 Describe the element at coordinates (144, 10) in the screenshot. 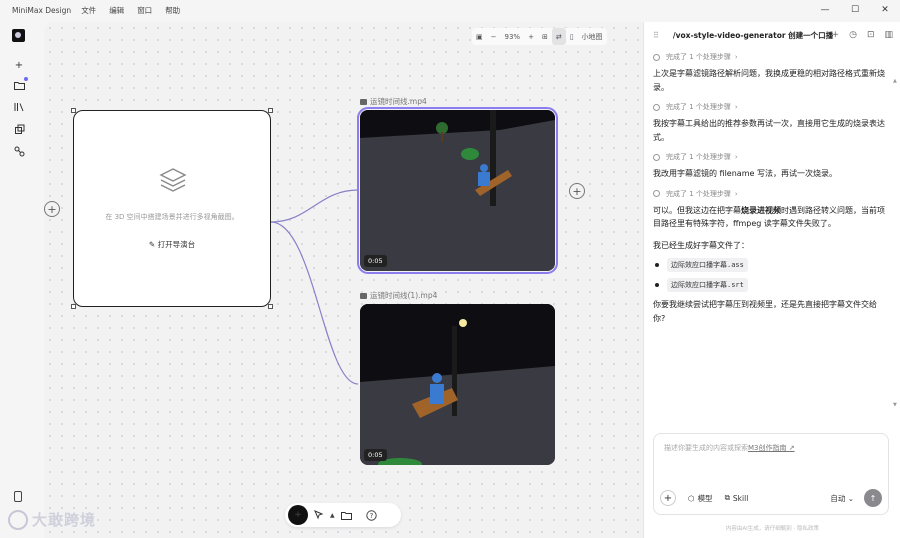

I see `menu-window: 窗口` at that location.